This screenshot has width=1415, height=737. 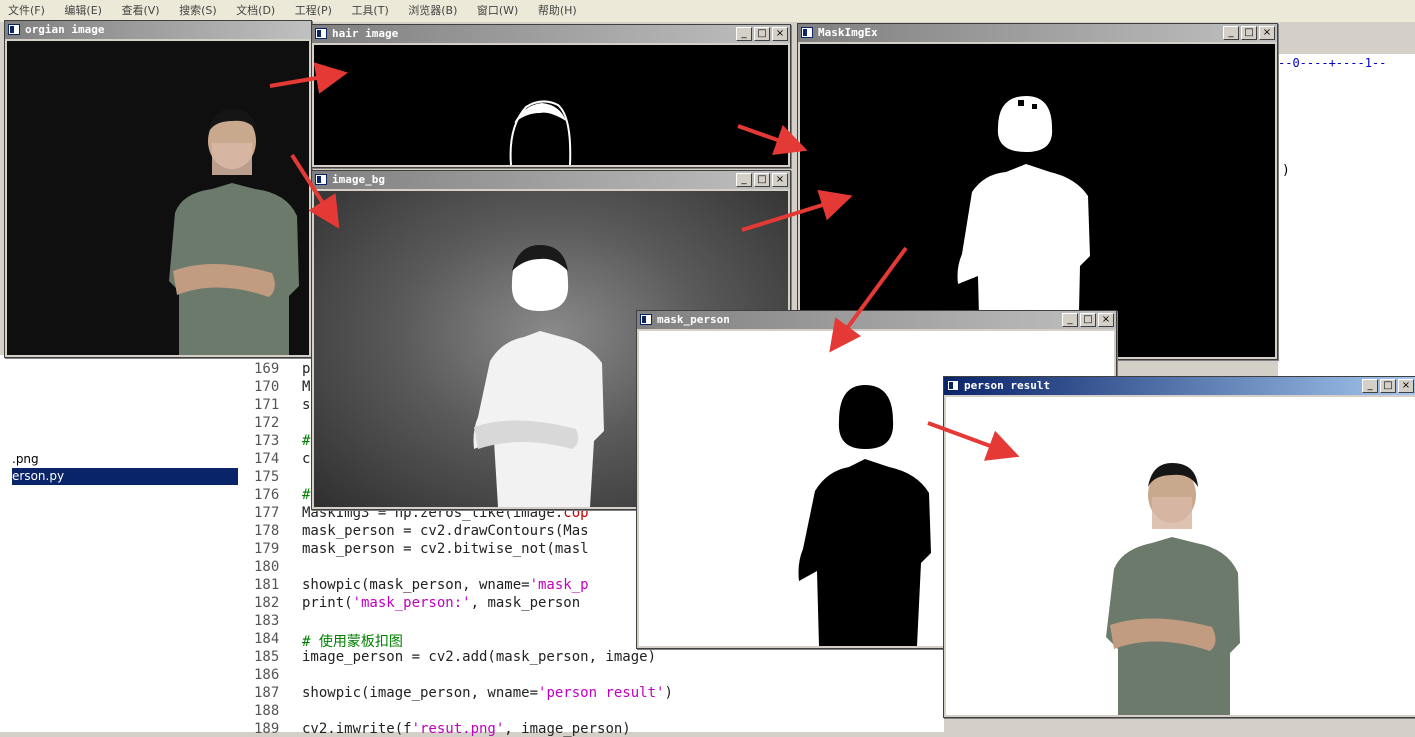 What do you see at coordinates (306, 387) in the screenshot?
I see `code-line: M` at bounding box center [306, 387].